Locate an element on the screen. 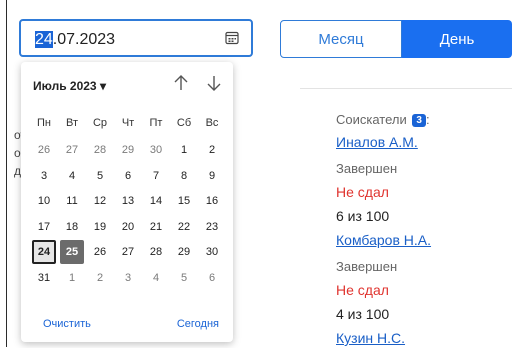 This screenshot has height=348, width=512. calendar-day: 11 is located at coordinates (72, 201).